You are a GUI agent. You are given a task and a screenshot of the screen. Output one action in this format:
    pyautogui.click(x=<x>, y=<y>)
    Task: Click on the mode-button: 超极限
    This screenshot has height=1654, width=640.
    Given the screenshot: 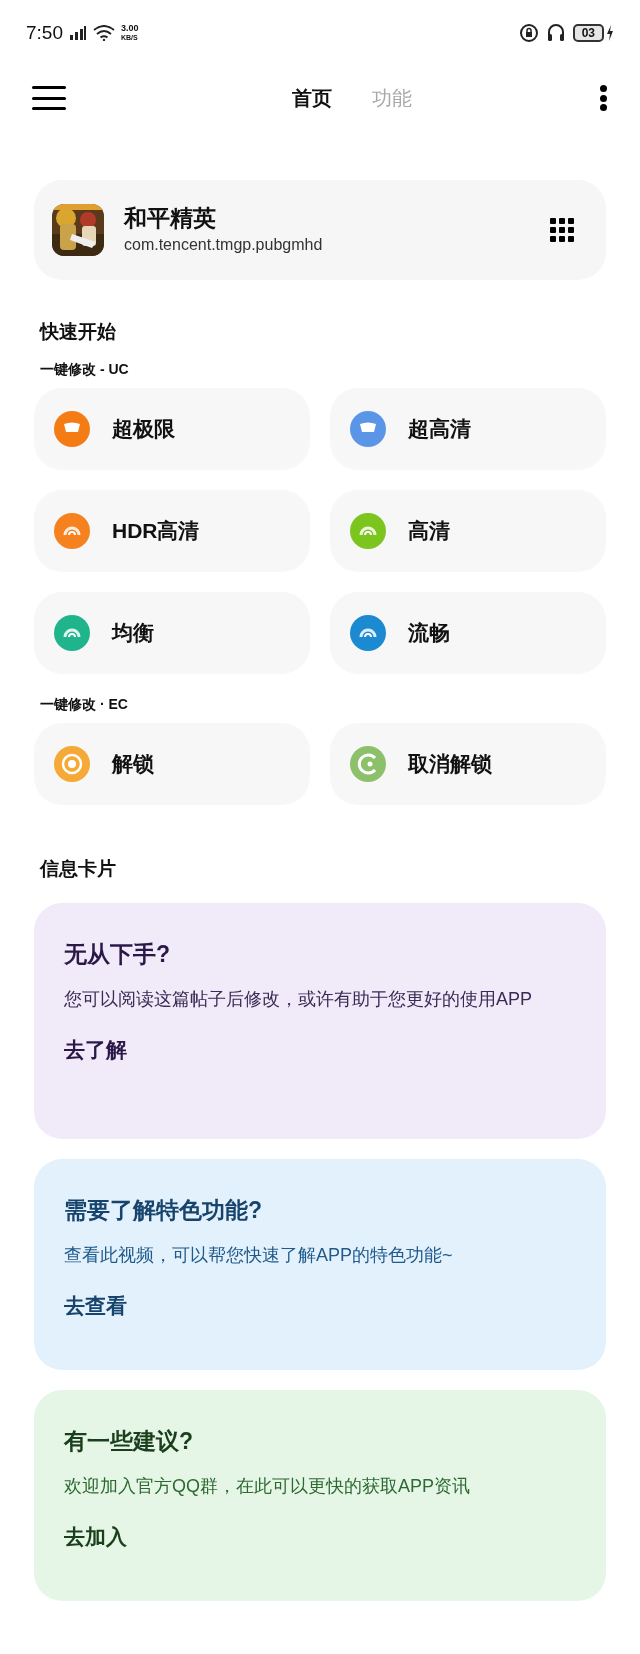 What is the action you would take?
    pyautogui.click(x=172, y=428)
    